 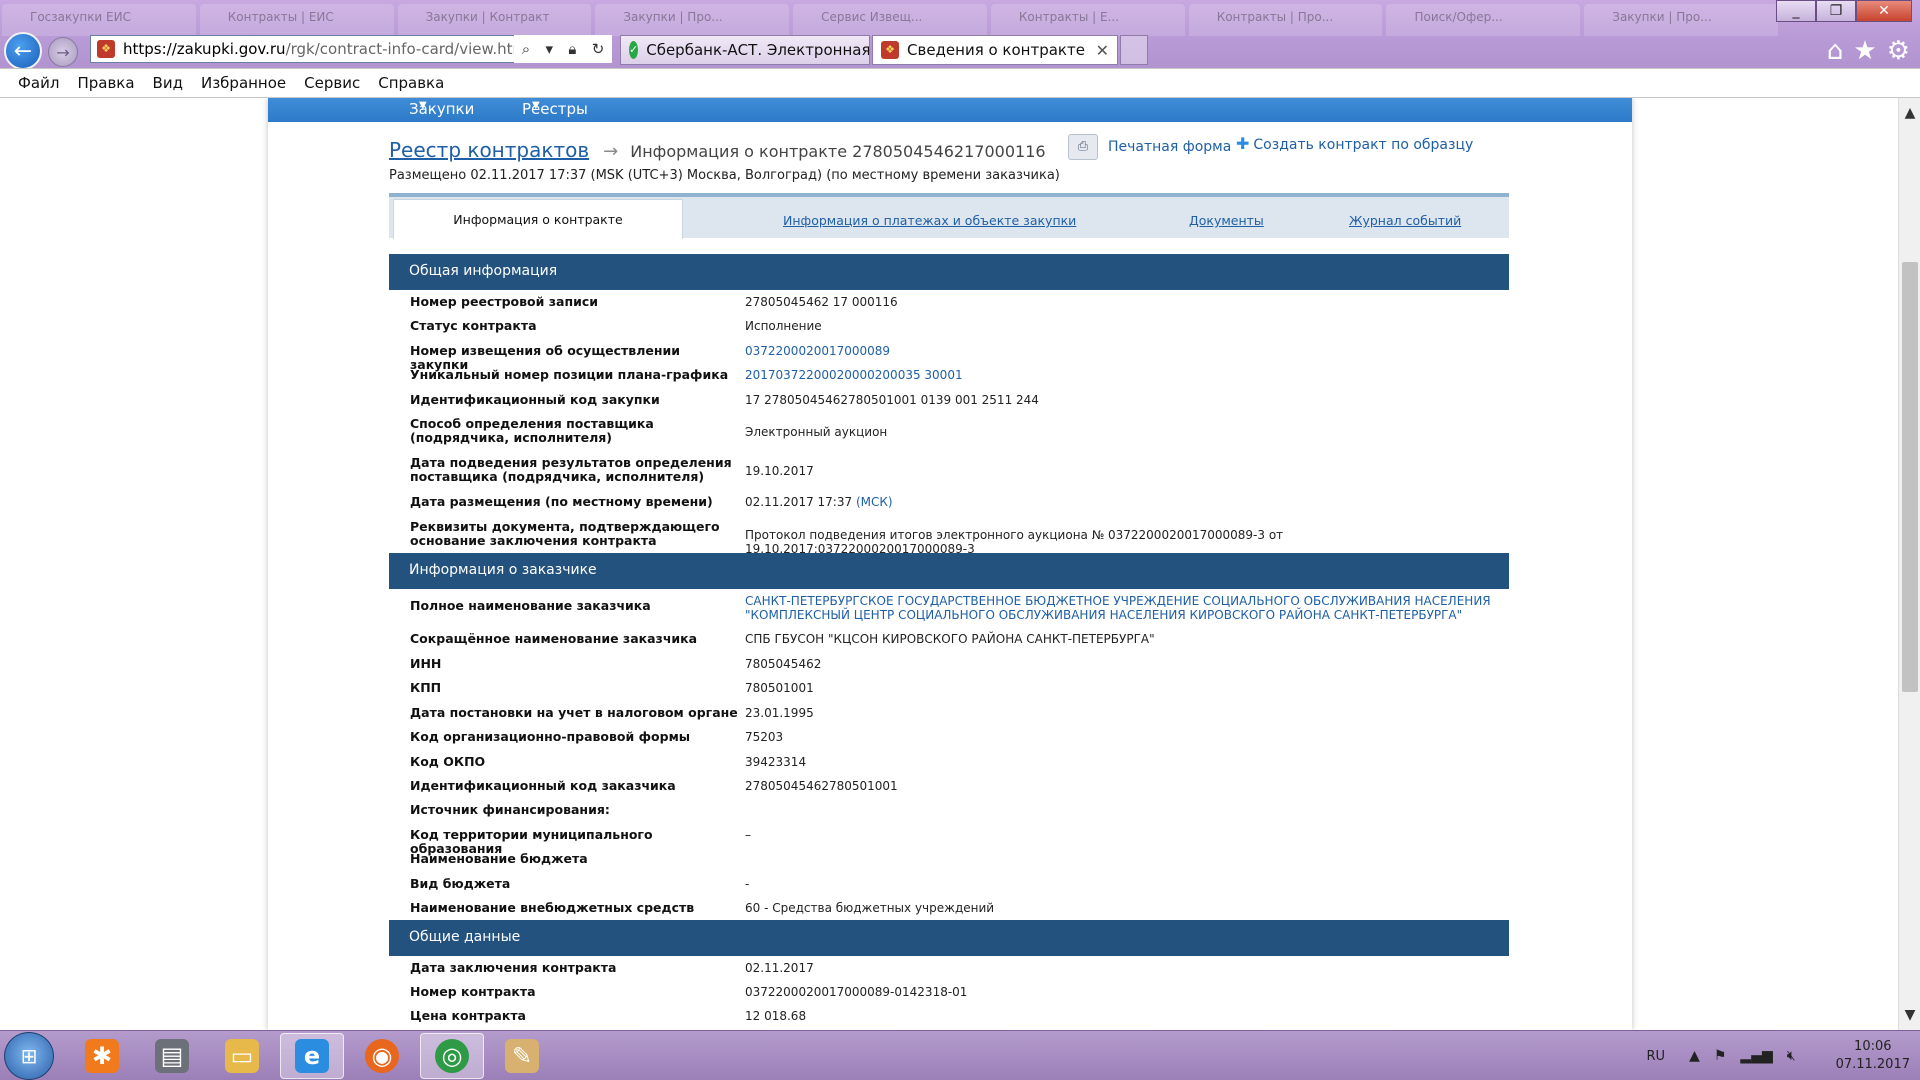 I want to click on print-form-link: ⎙ Печатная форма, so click(x=1149, y=147).